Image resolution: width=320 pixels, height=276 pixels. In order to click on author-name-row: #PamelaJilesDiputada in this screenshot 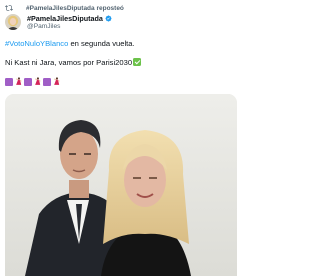, I will do `click(69, 18)`.